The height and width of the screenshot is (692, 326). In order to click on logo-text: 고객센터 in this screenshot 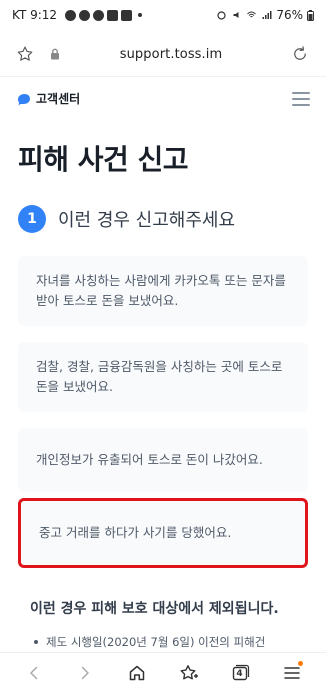, I will do `click(58, 99)`.